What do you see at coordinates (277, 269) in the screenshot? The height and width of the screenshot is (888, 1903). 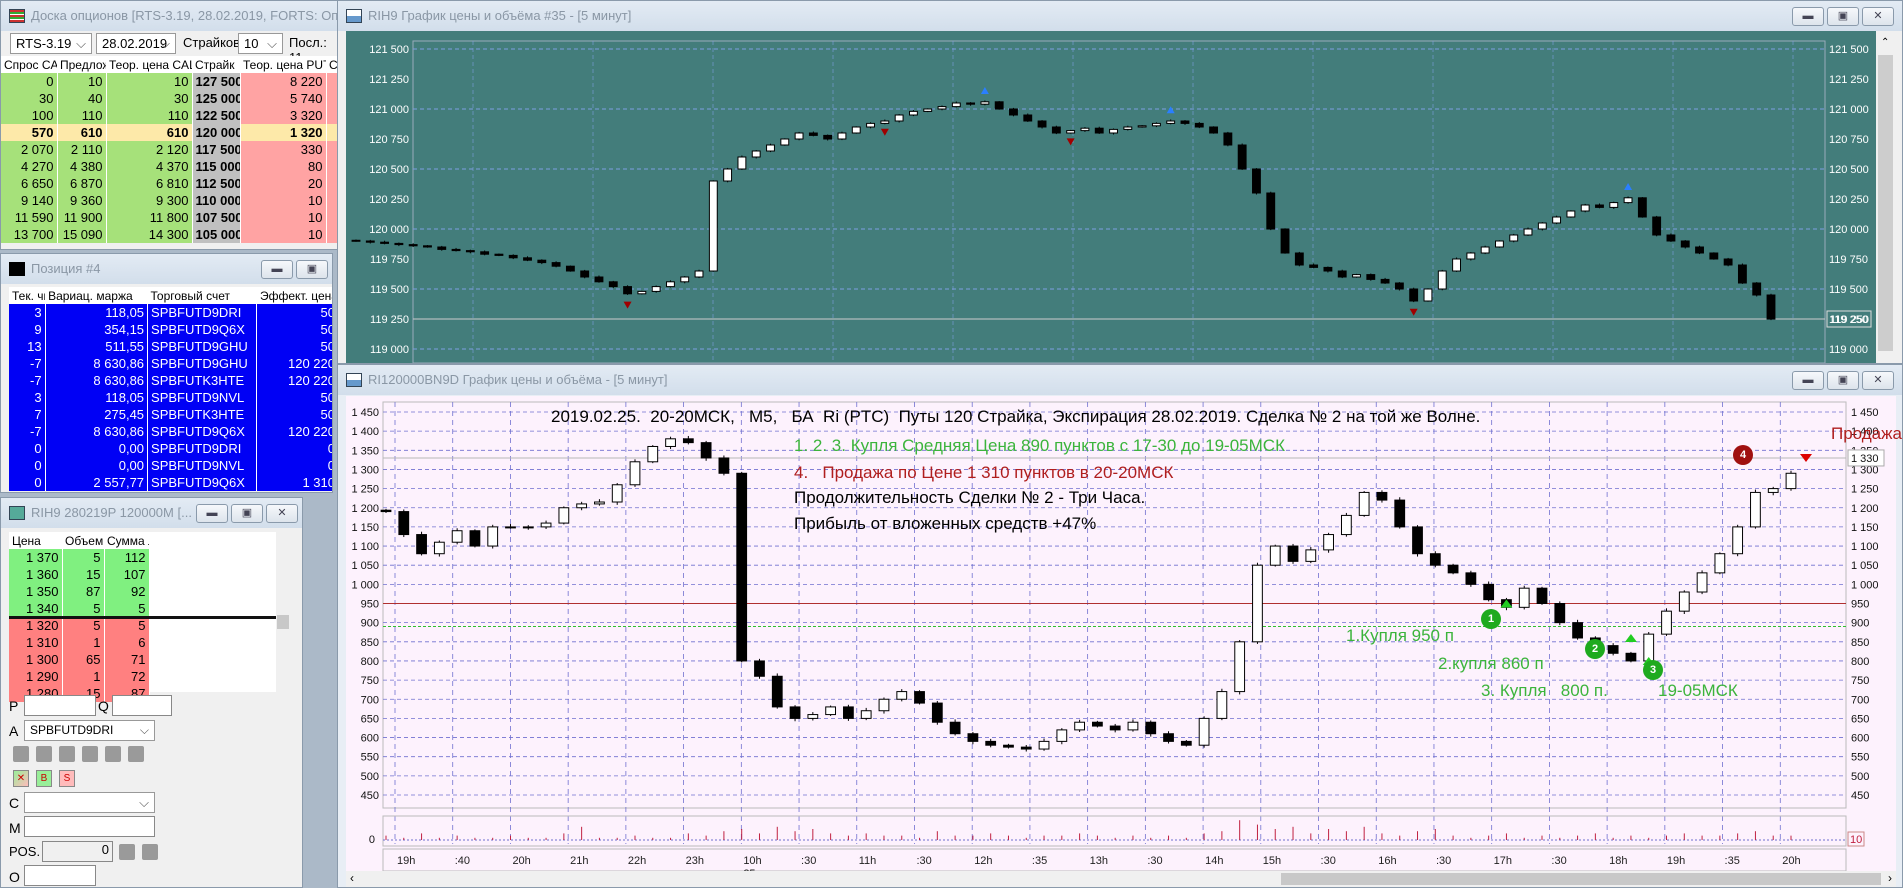 I see `minimize-button: ▬` at bounding box center [277, 269].